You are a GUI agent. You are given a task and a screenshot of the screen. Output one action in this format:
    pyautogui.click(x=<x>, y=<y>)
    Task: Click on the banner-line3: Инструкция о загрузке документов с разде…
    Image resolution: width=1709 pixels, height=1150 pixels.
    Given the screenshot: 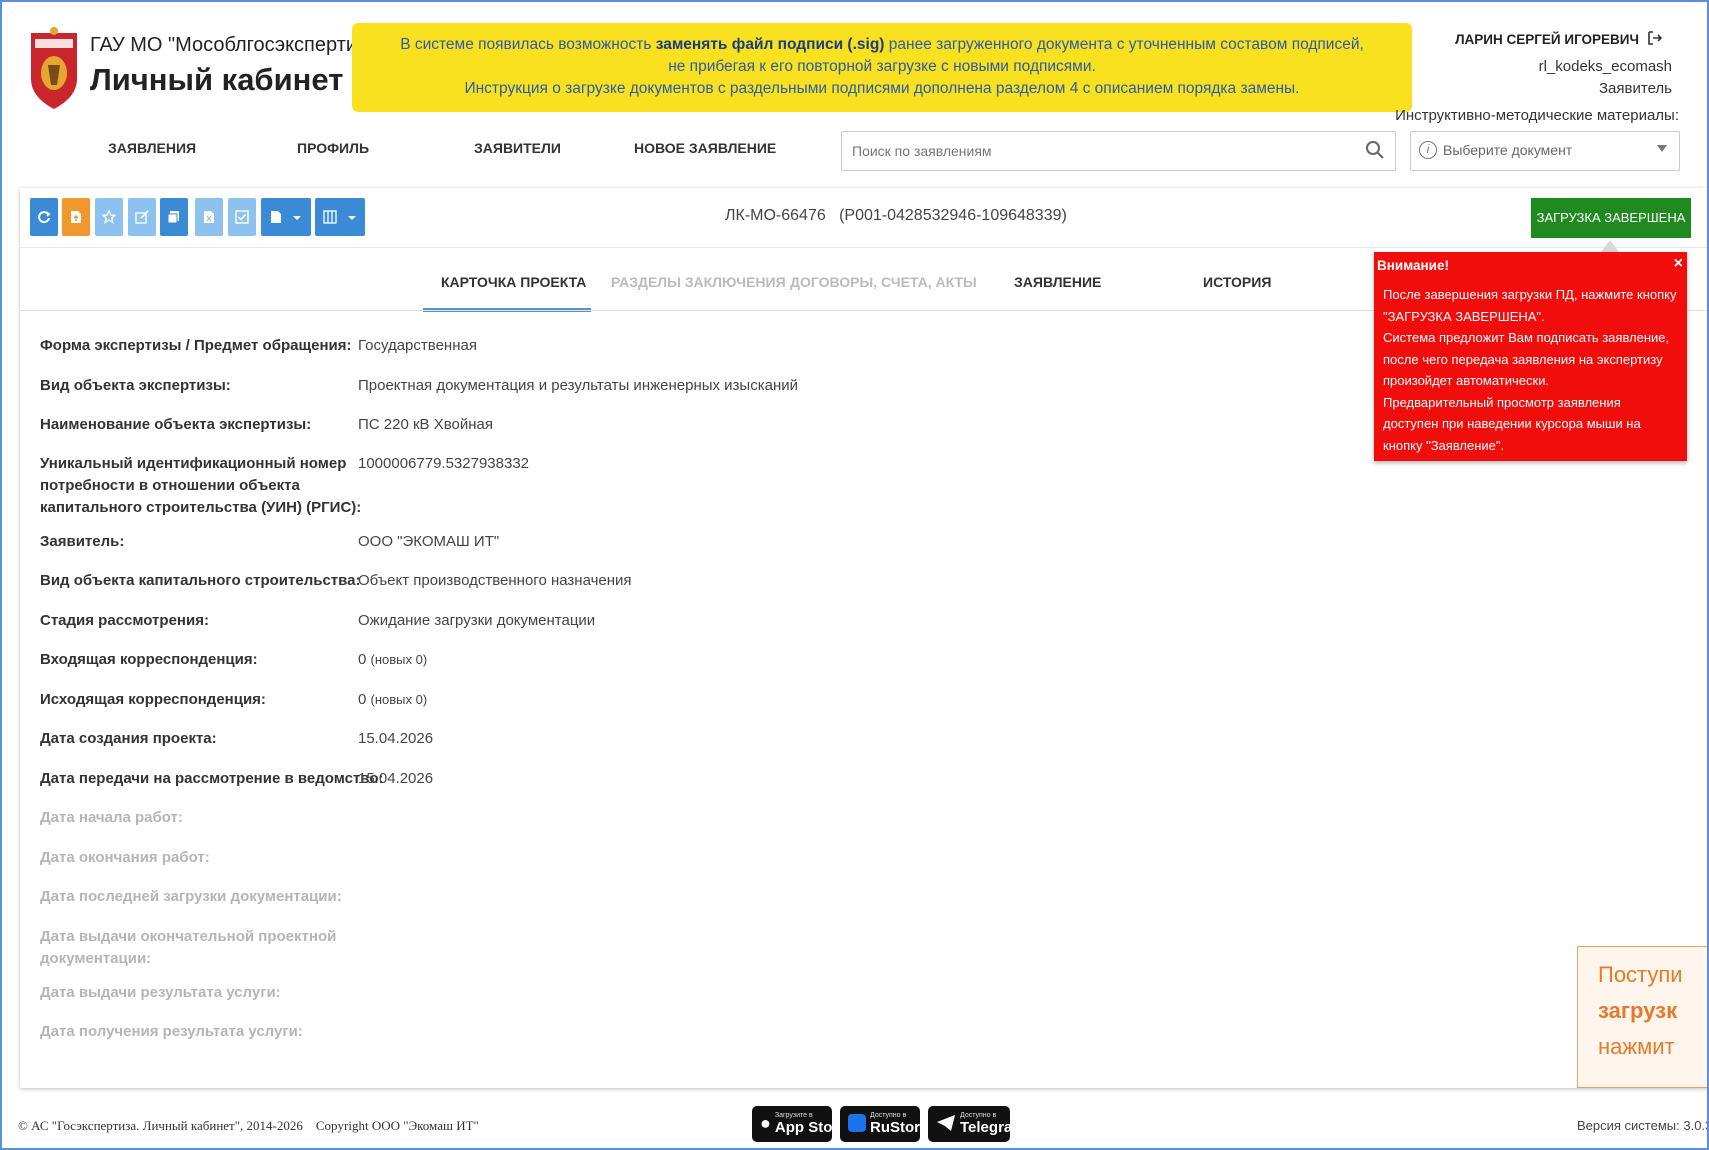 What is the action you would take?
    pyautogui.click(x=882, y=88)
    